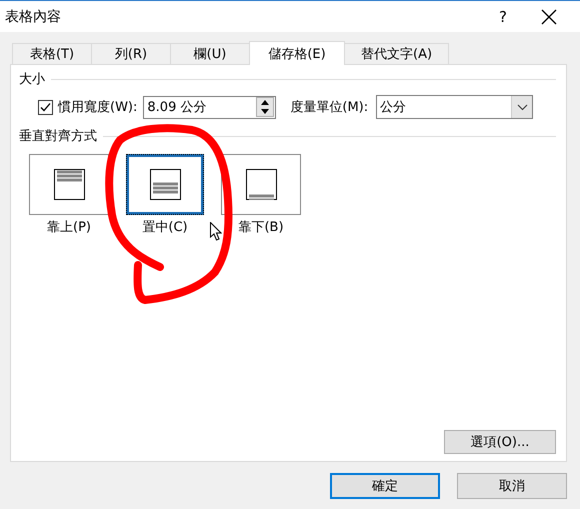 Image resolution: width=580 pixels, height=509 pixels. Describe the element at coordinates (455, 107) in the screenshot. I see `unit-dropdown: 公分` at that location.